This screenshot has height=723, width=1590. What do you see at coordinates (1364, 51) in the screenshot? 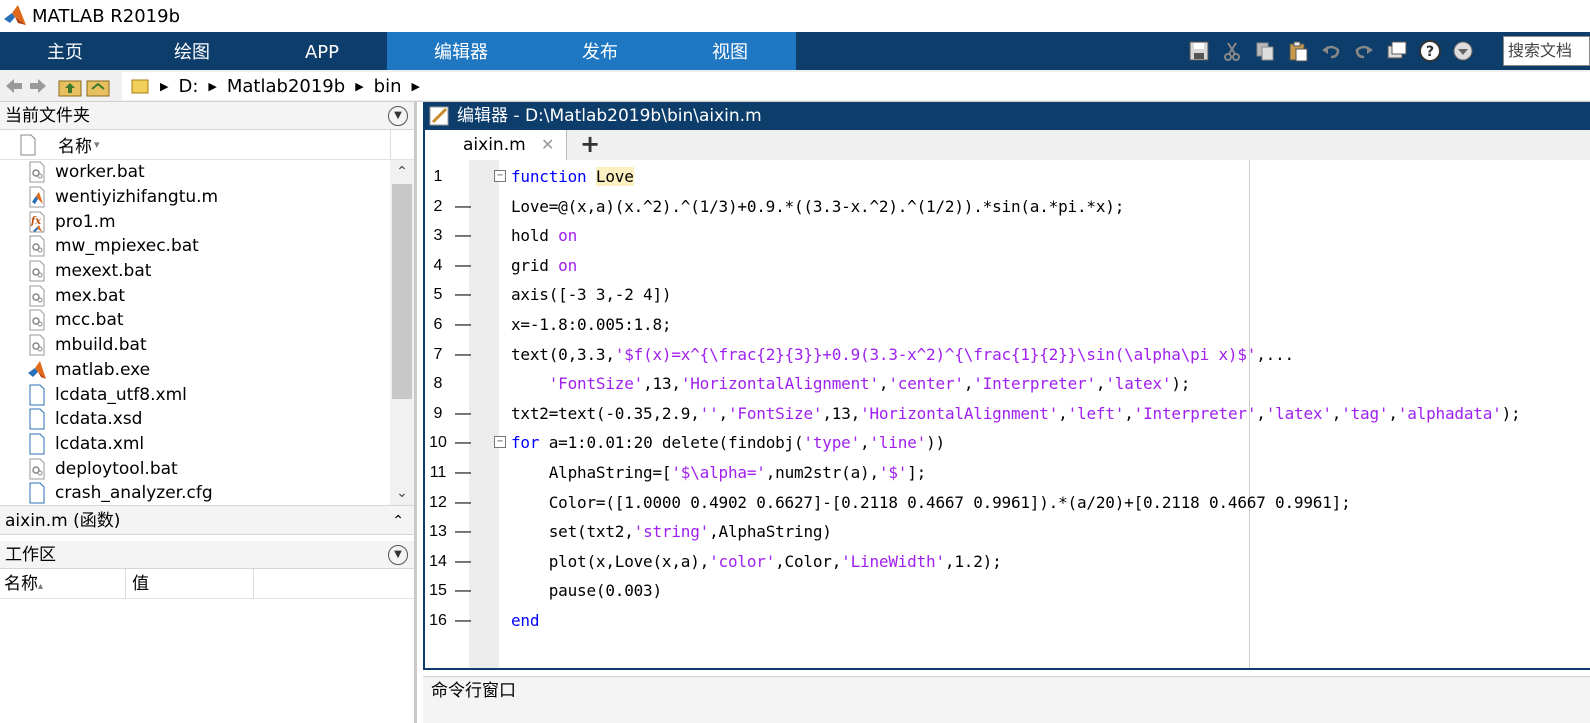
I see `redo-icon` at bounding box center [1364, 51].